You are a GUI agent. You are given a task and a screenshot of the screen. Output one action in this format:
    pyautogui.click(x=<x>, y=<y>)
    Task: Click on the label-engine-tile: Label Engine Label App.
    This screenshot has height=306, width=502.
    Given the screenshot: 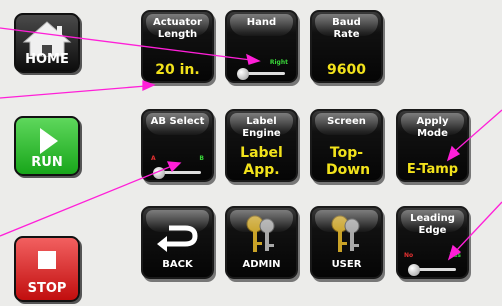 What is the action you would take?
    pyautogui.click(x=261, y=145)
    